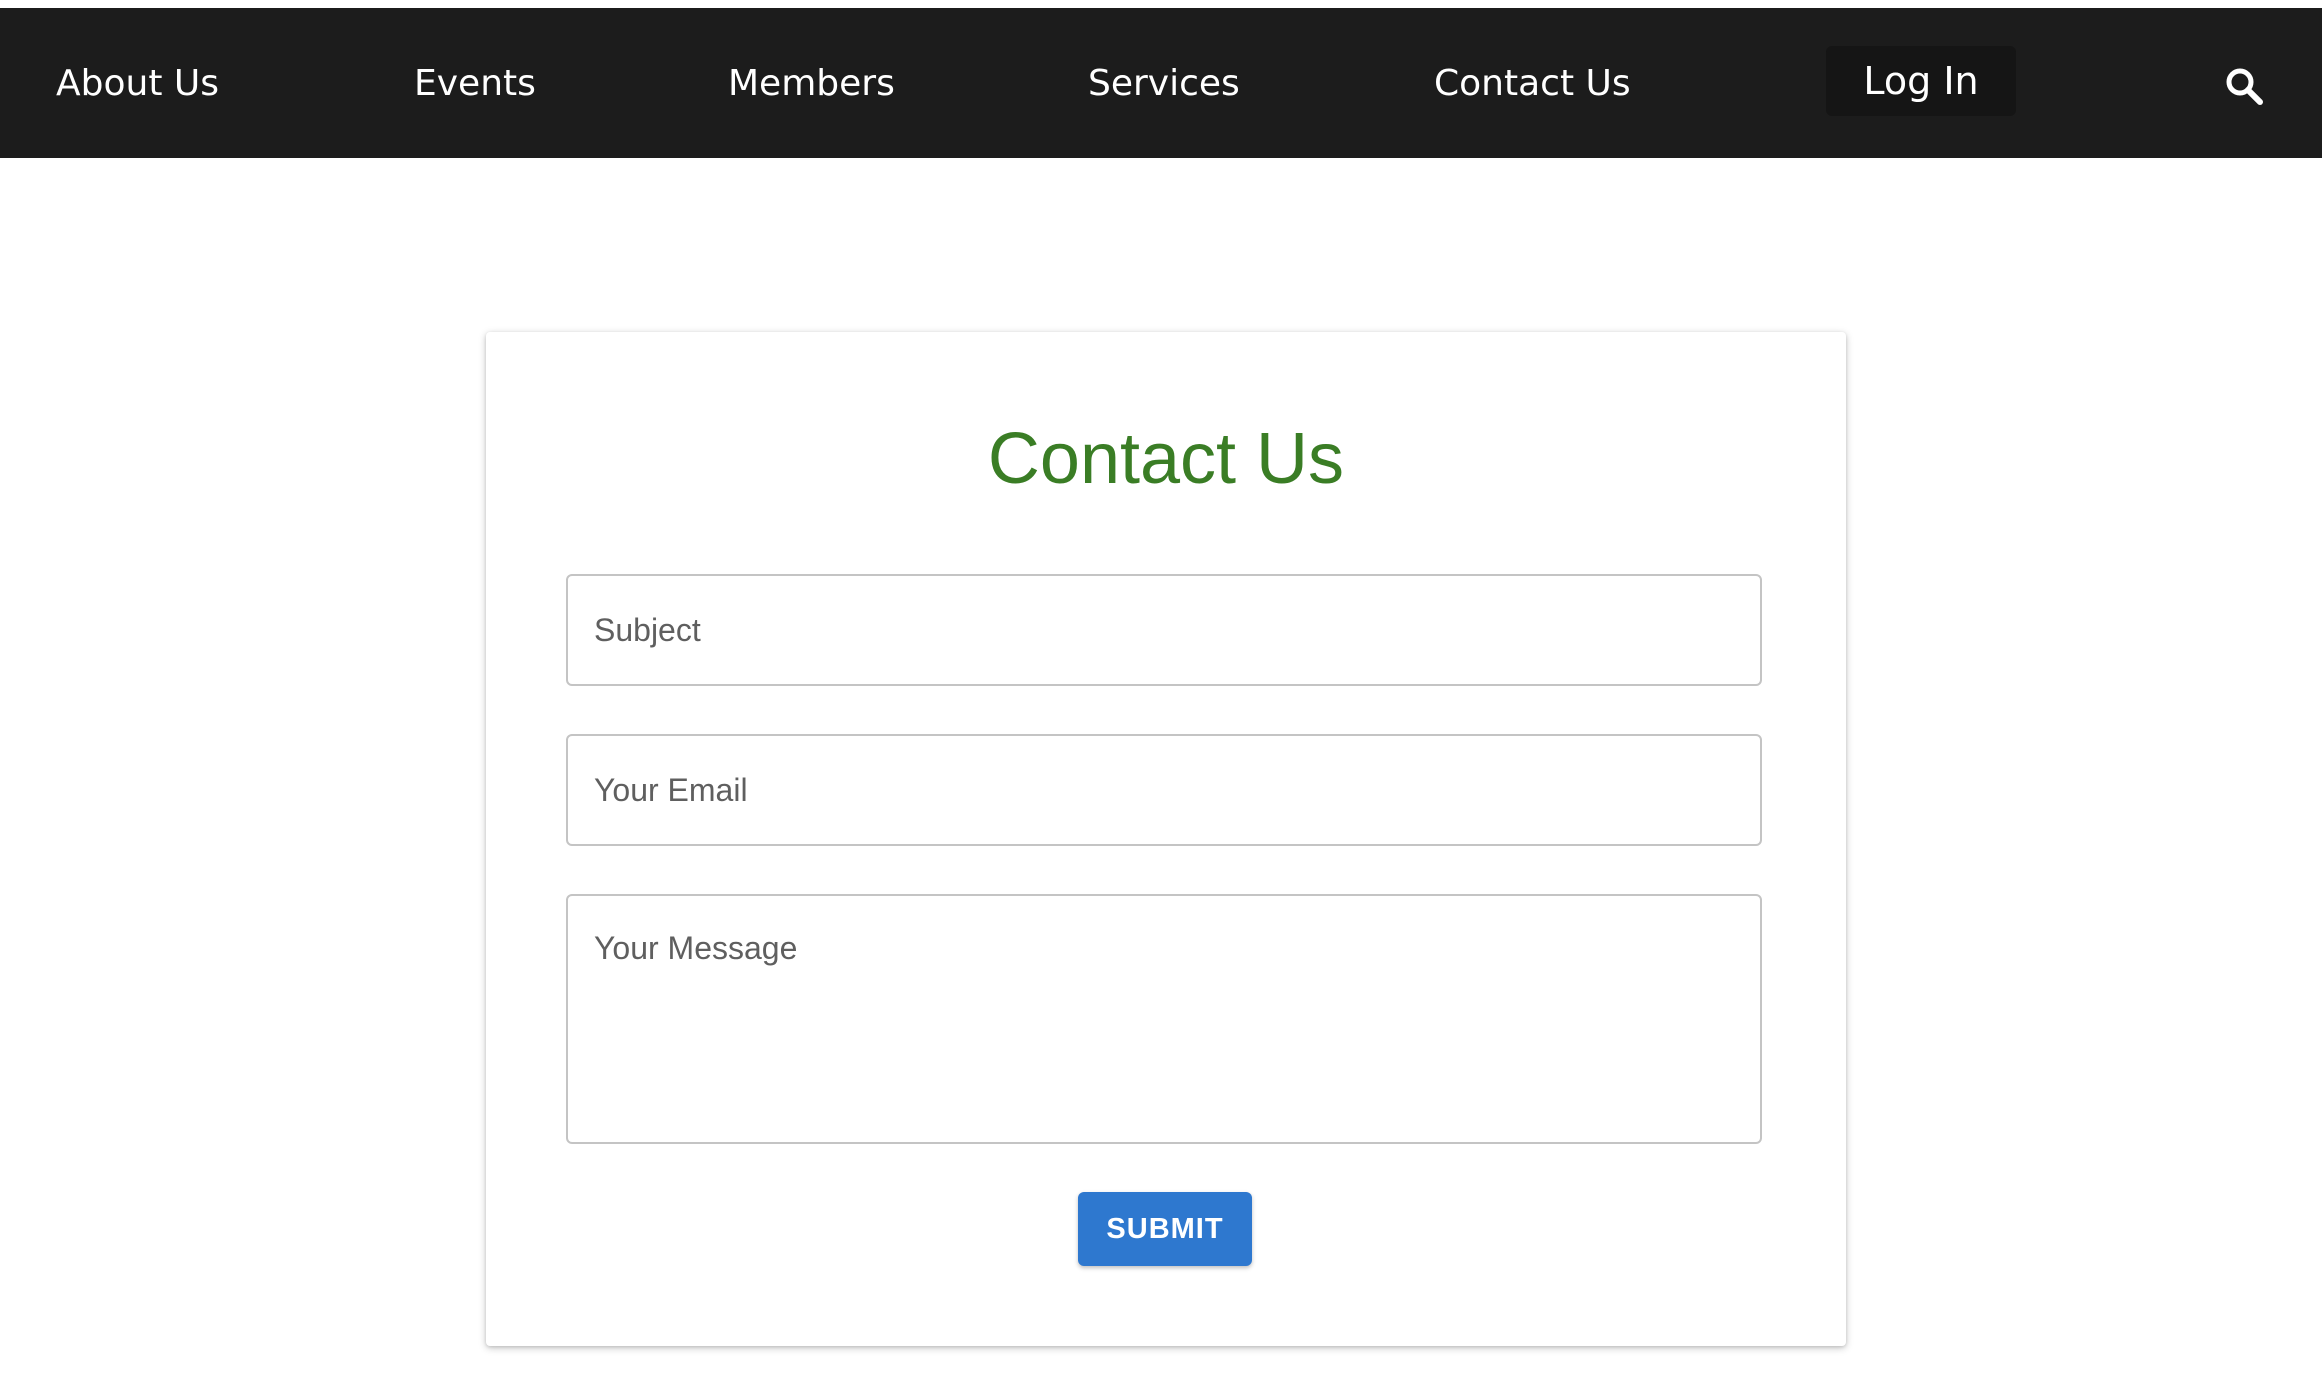 The image size is (2322, 1398). What do you see at coordinates (137, 84) in the screenshot?
I see `nav-item-about-us: About Us` at bounding box center [137, 84].